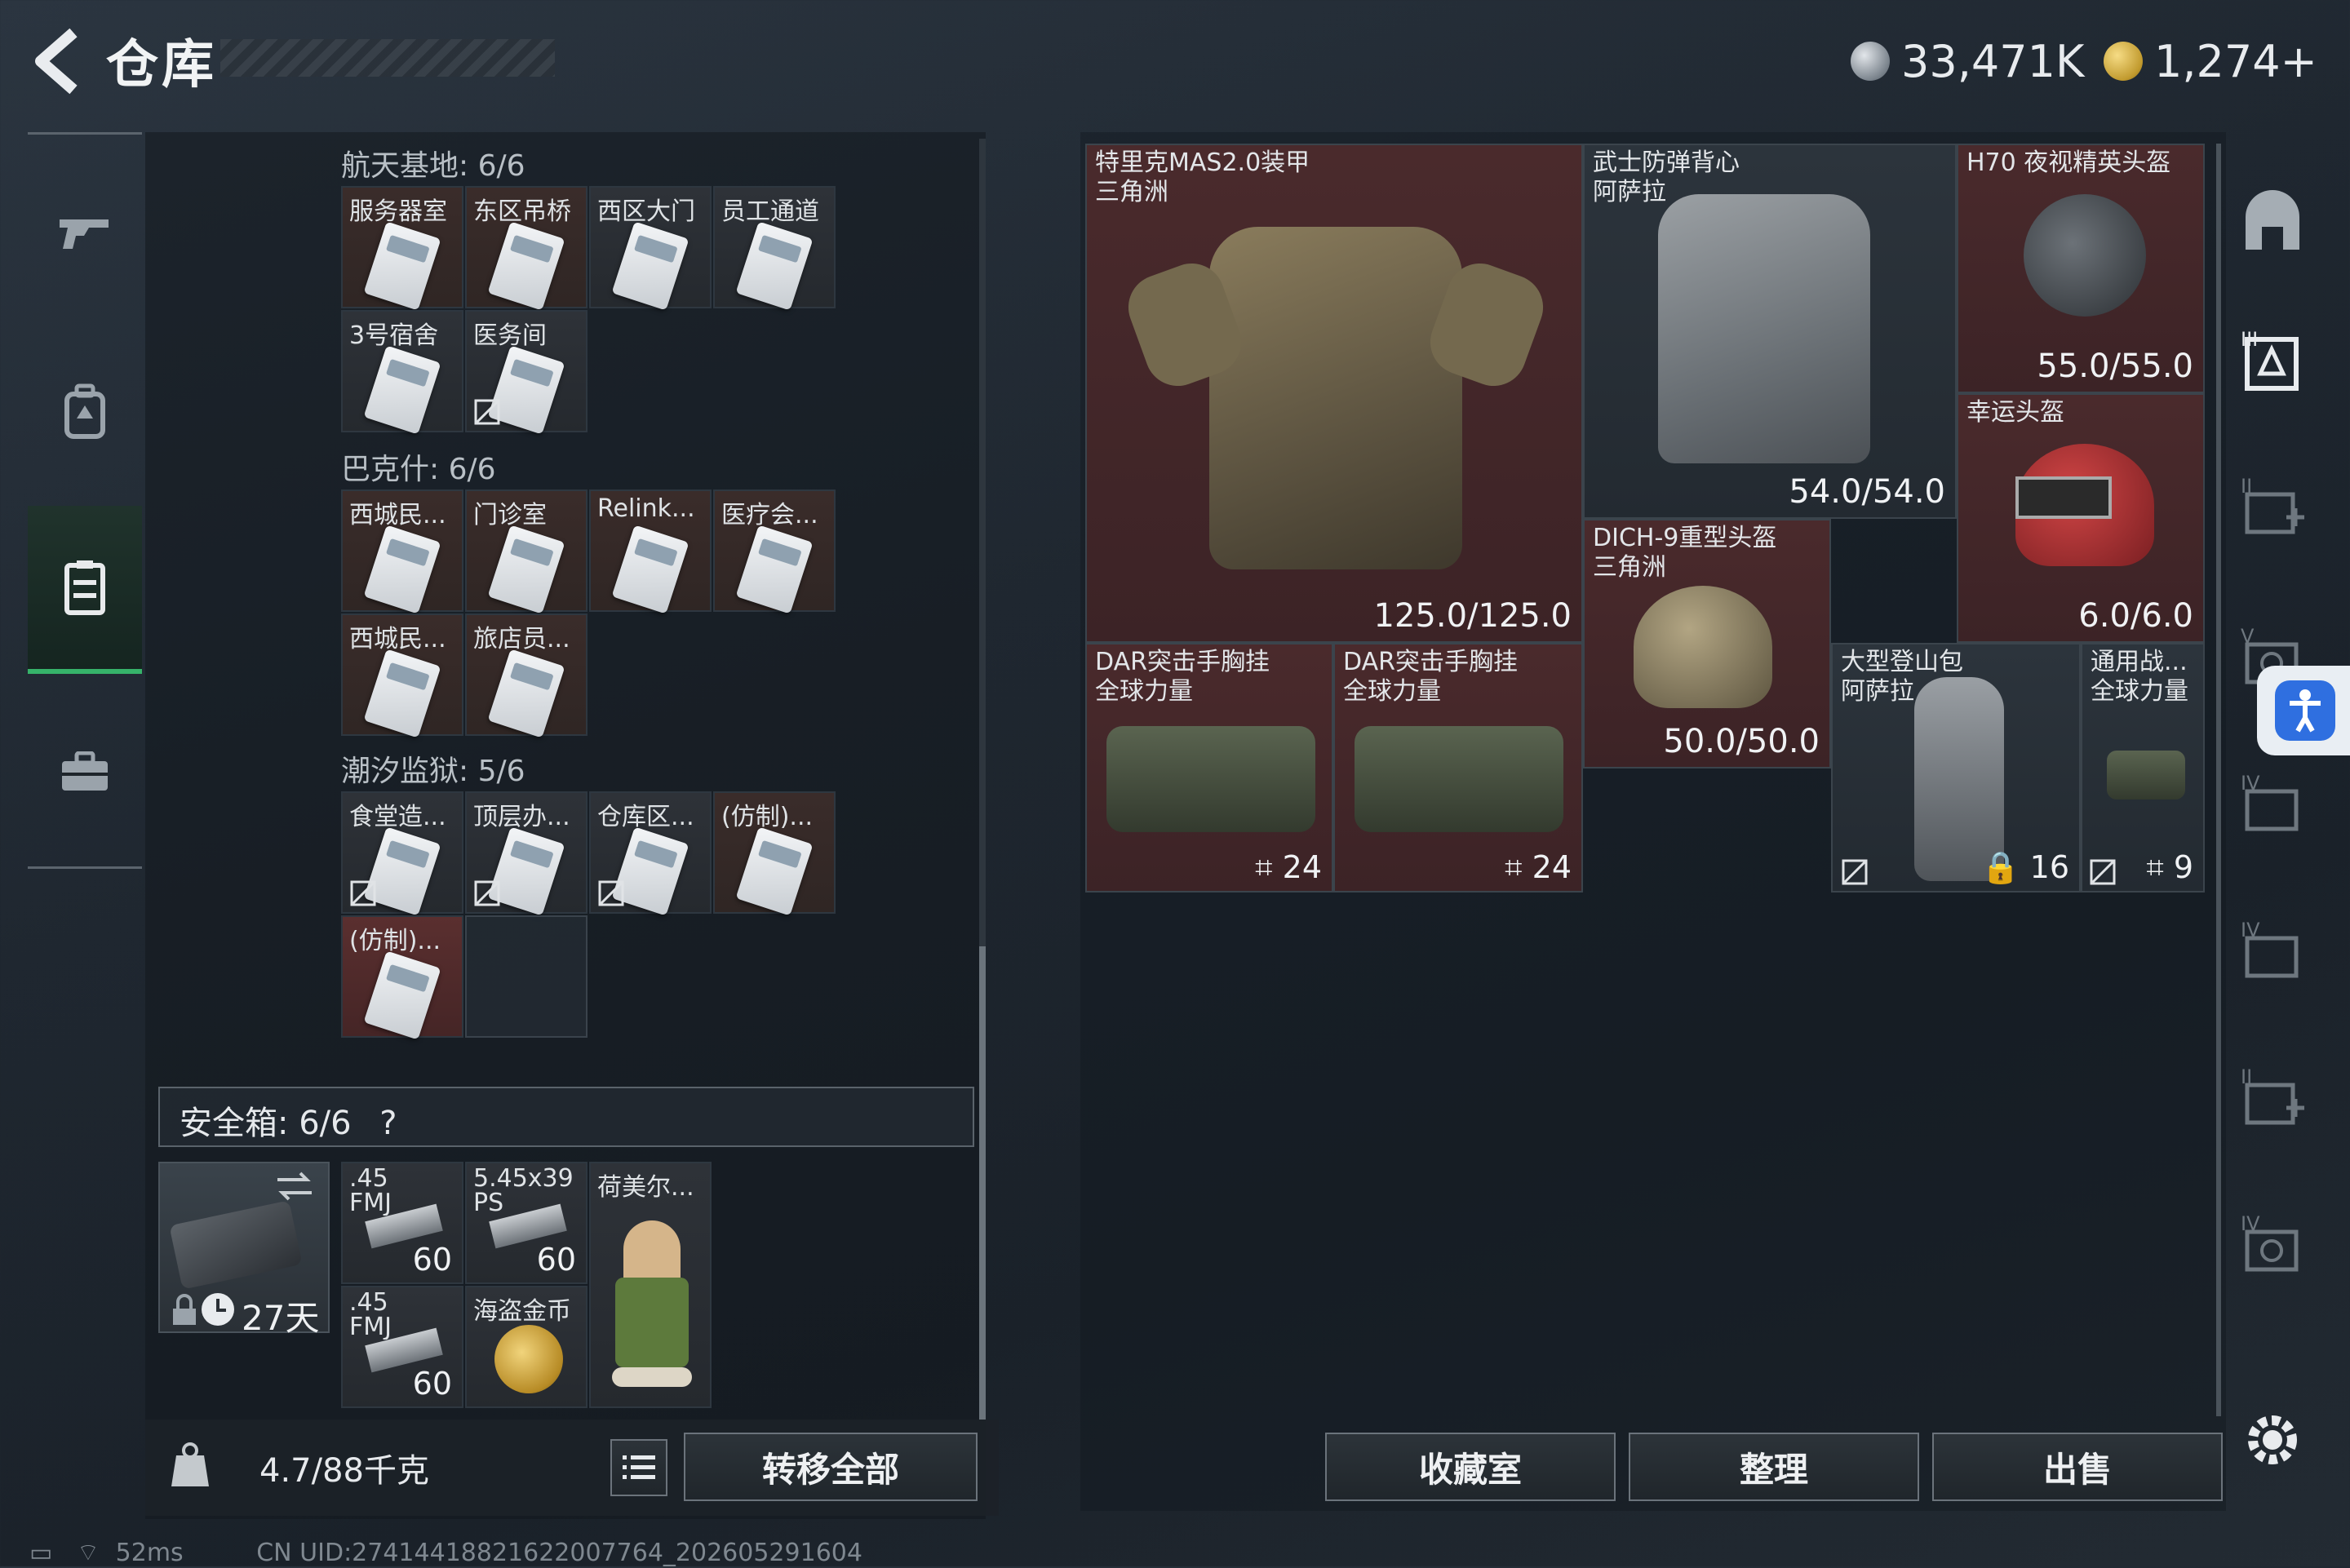 The width and height of the screenshot is (2350, 1568). Describe the element at coordinates (418, 469) in the screenshot. I see `section-title: 巴克什: 6/6` at that location.